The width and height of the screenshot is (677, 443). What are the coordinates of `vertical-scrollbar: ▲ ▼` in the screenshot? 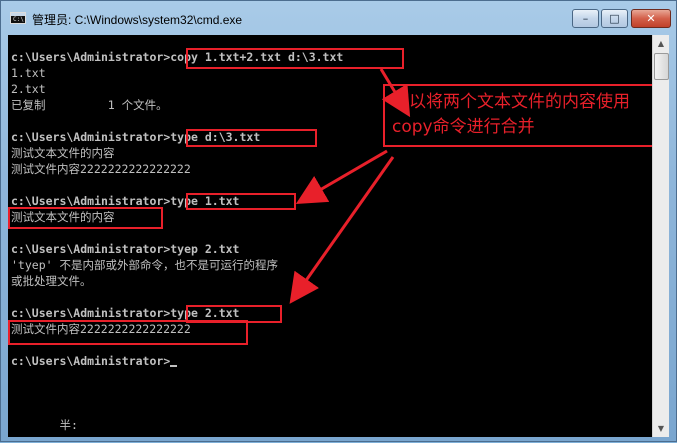 It's located at (660, 236).